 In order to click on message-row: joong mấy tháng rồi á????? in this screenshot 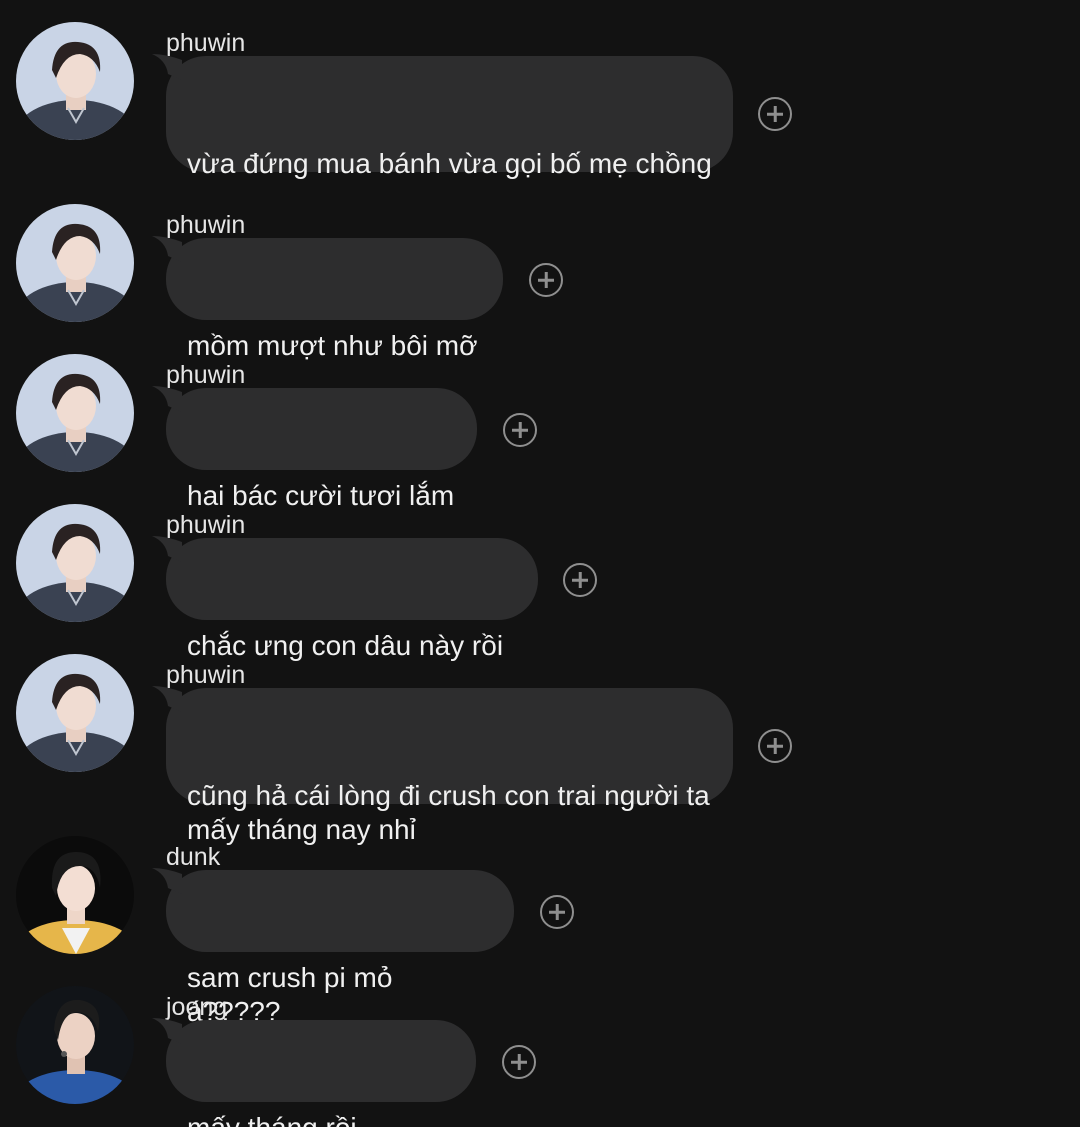, I will do `click(540, 1056)`.